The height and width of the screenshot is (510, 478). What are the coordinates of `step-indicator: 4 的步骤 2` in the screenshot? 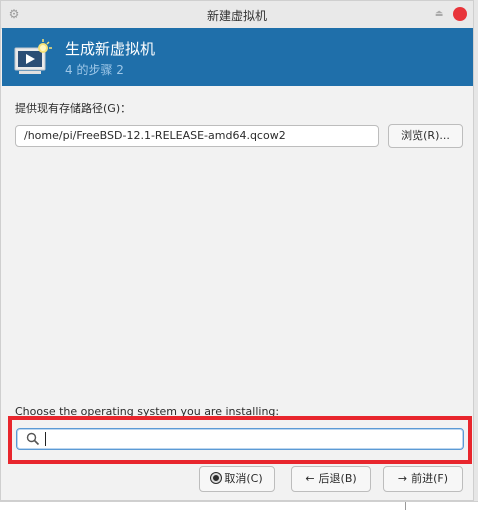 It's located at (94, 70).